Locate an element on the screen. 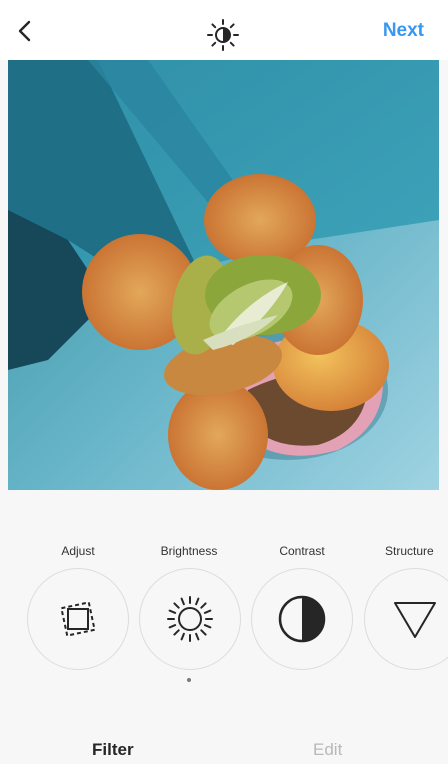 This screenshot has height=764, width=448. back-button is located at coordinates (25, 31).